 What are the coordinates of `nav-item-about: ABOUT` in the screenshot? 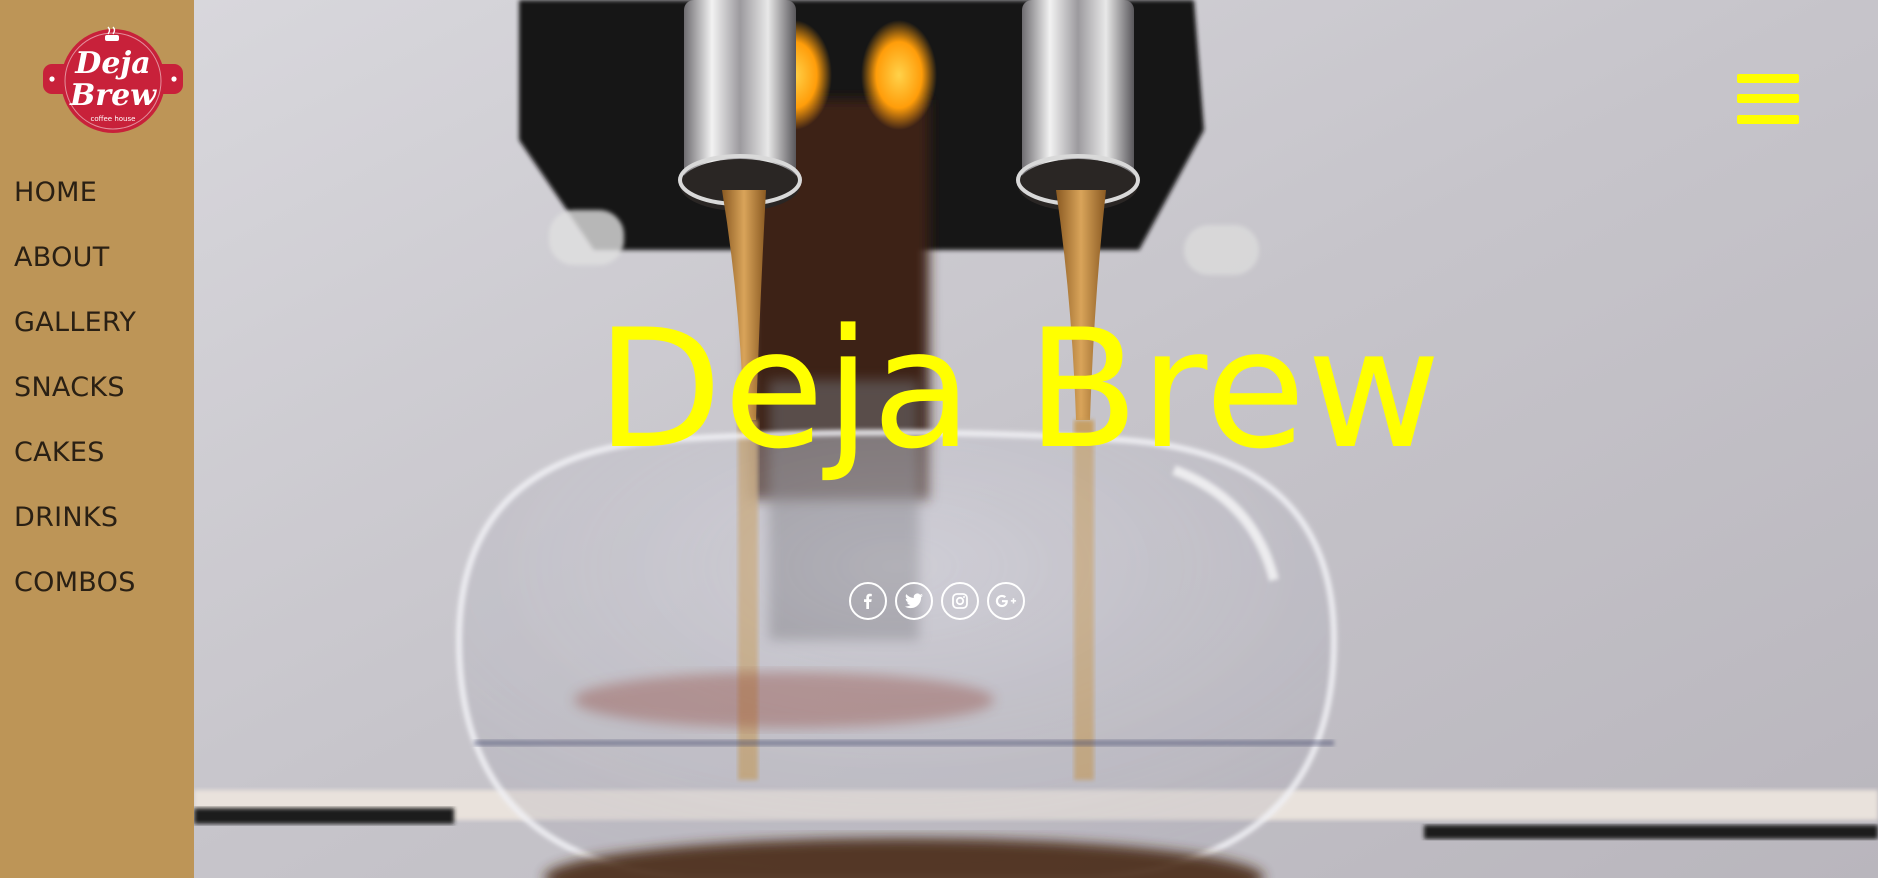 It's located at (75, 267).